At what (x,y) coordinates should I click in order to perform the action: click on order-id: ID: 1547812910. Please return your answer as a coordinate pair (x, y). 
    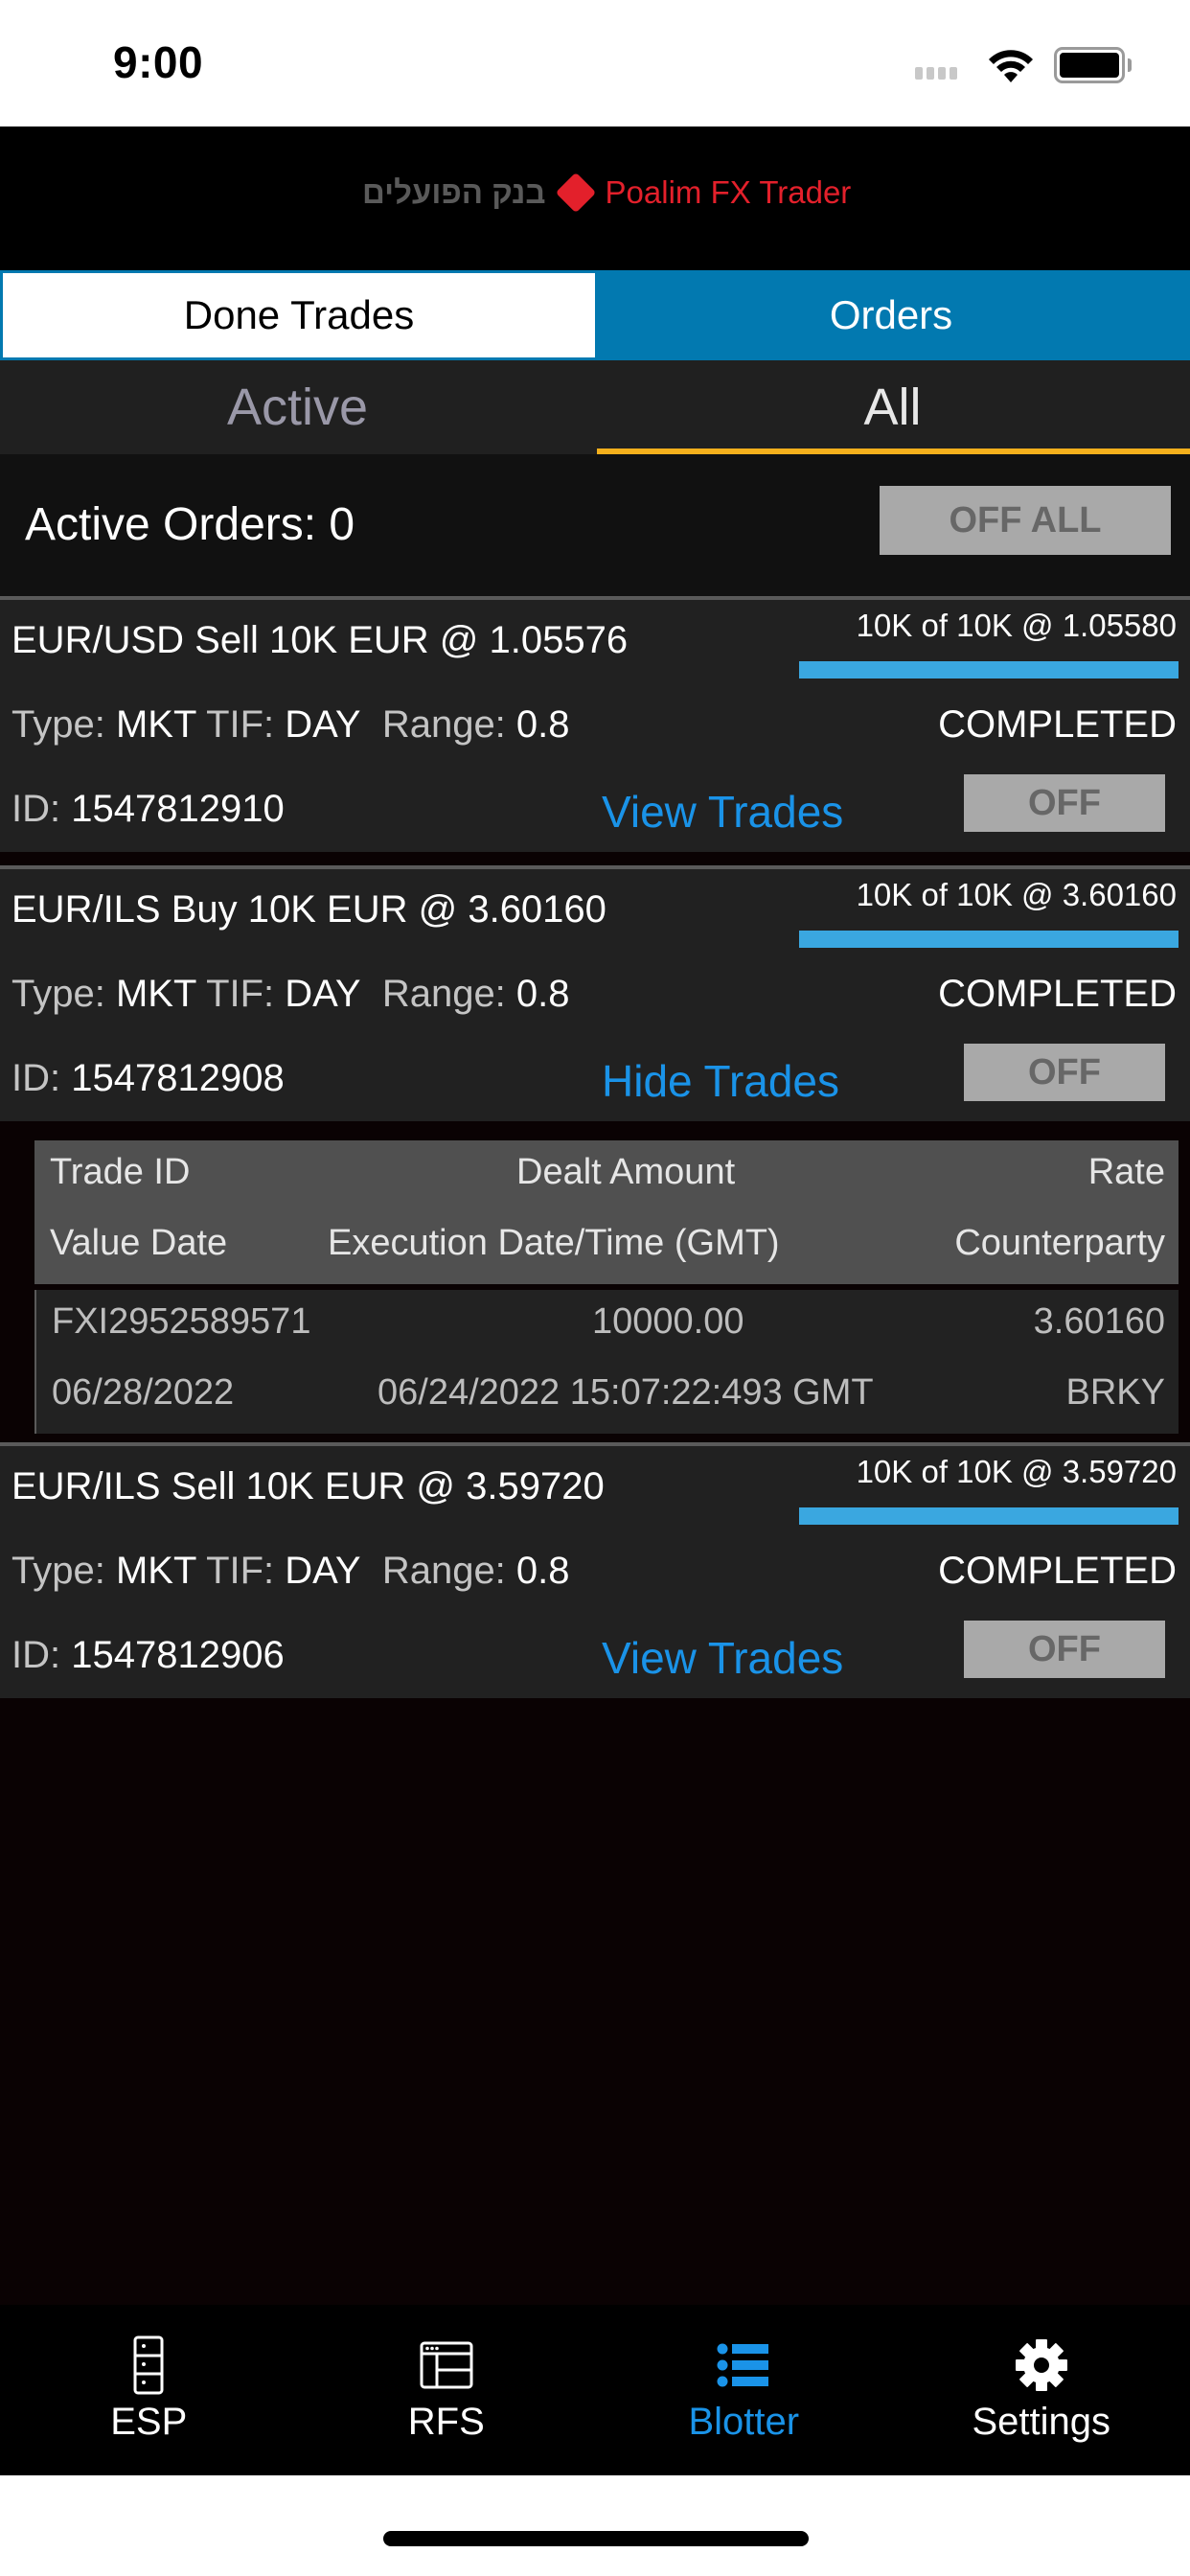
    Looking at the image, I should click on (148, 809).